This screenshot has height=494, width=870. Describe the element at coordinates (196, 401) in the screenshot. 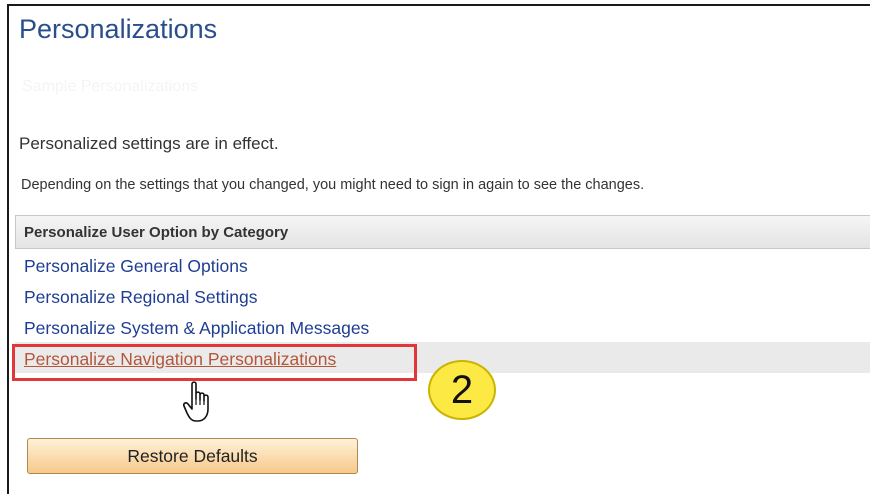

I see `hand-pointer-icon` at that location.